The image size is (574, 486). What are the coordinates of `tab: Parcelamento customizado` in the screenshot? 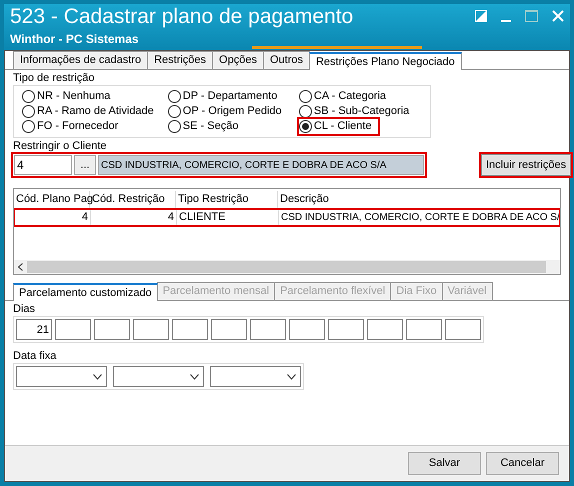 It's located at (85, 292).